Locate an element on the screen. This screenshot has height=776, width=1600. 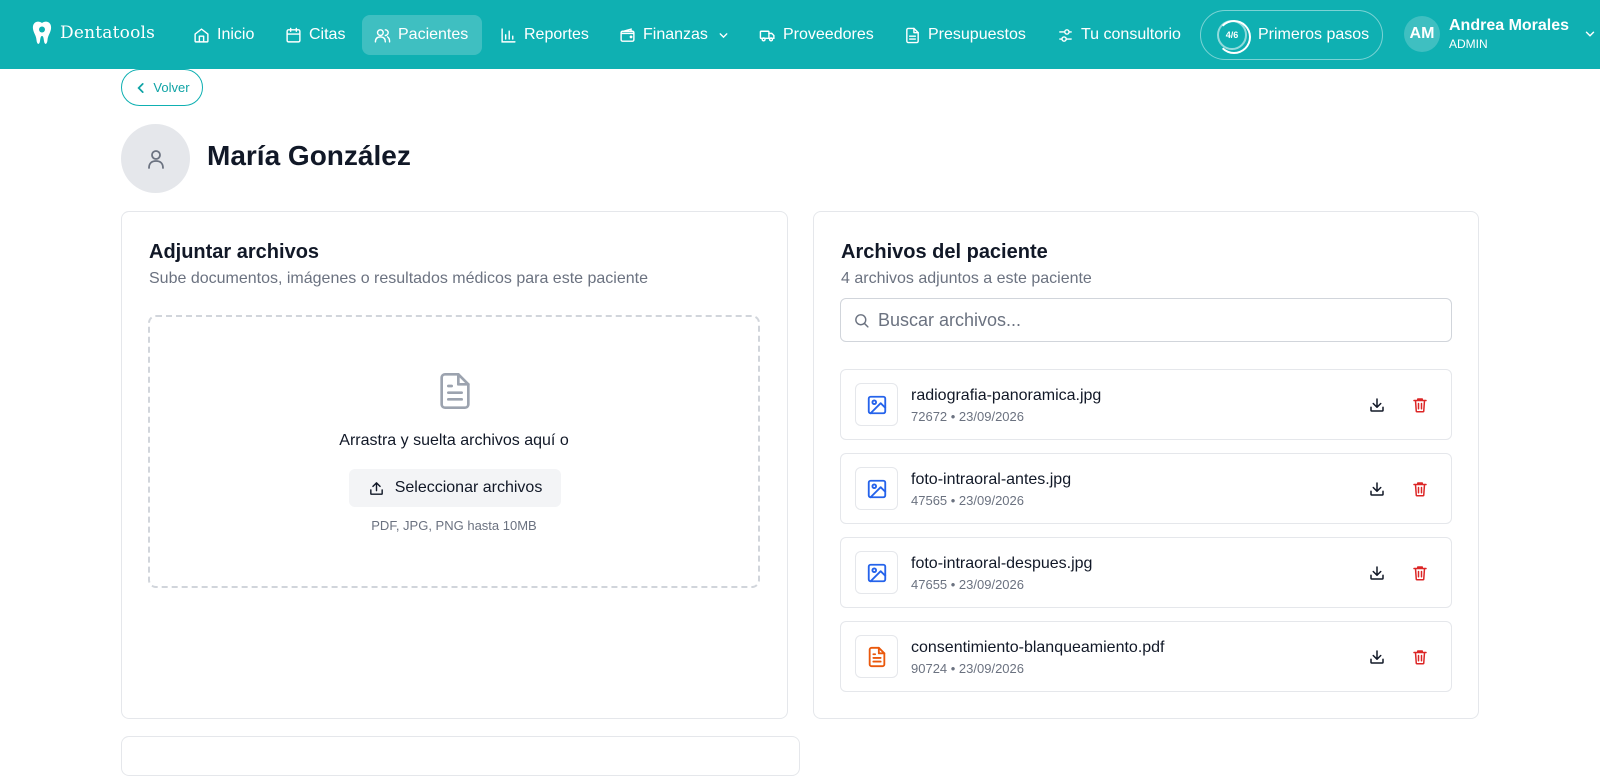
file-name: radiografia-panoramica.jpg is located at coordinates (1006, 395).